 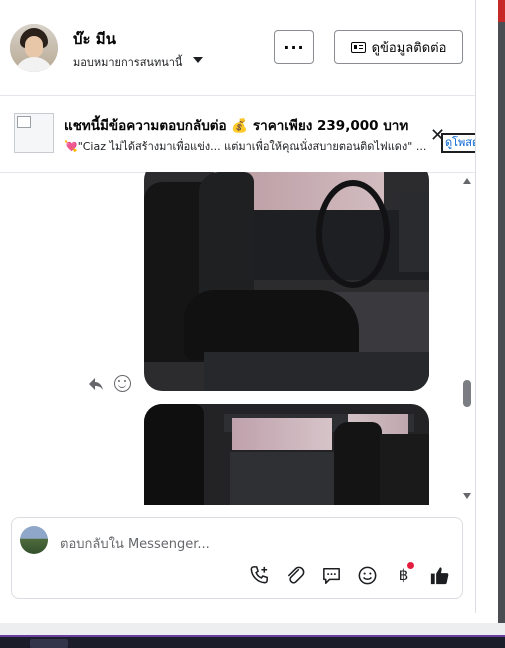 I want to click on react-emoji-icon, so click(x=122, y=383).